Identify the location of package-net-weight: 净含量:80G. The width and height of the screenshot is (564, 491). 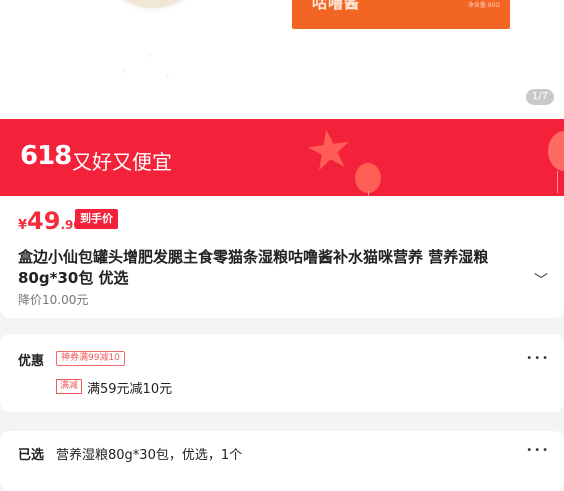
(483, 5).